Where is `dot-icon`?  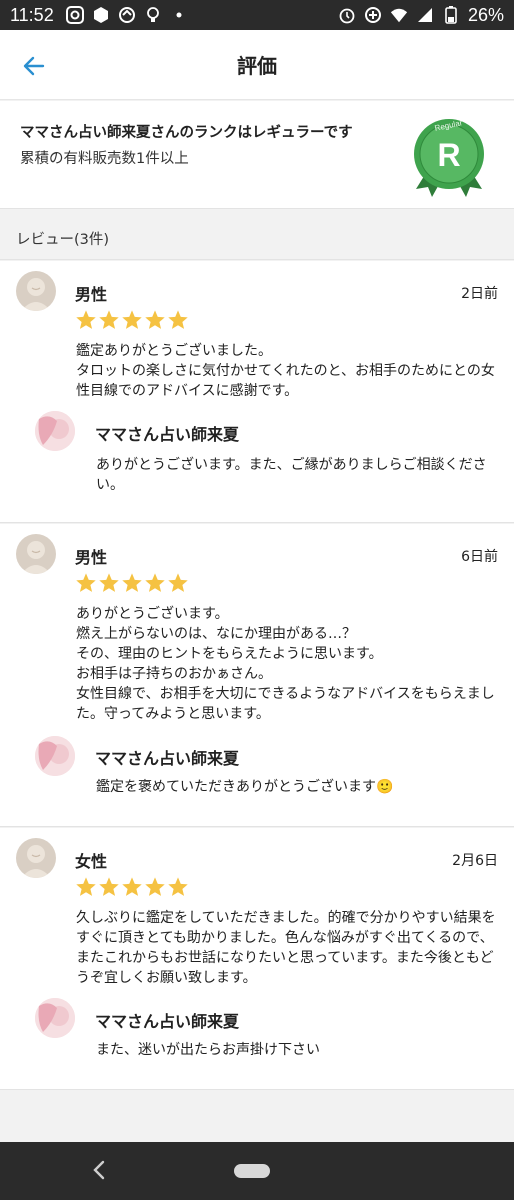 dot-icon is located at coordinates (179, 15).